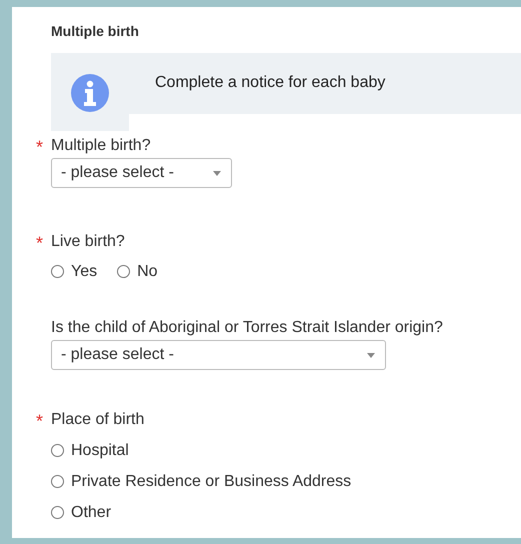 The image size is (521, 544). I want to click on notice-text: Complete a notice for each baby, so click(270, 83).